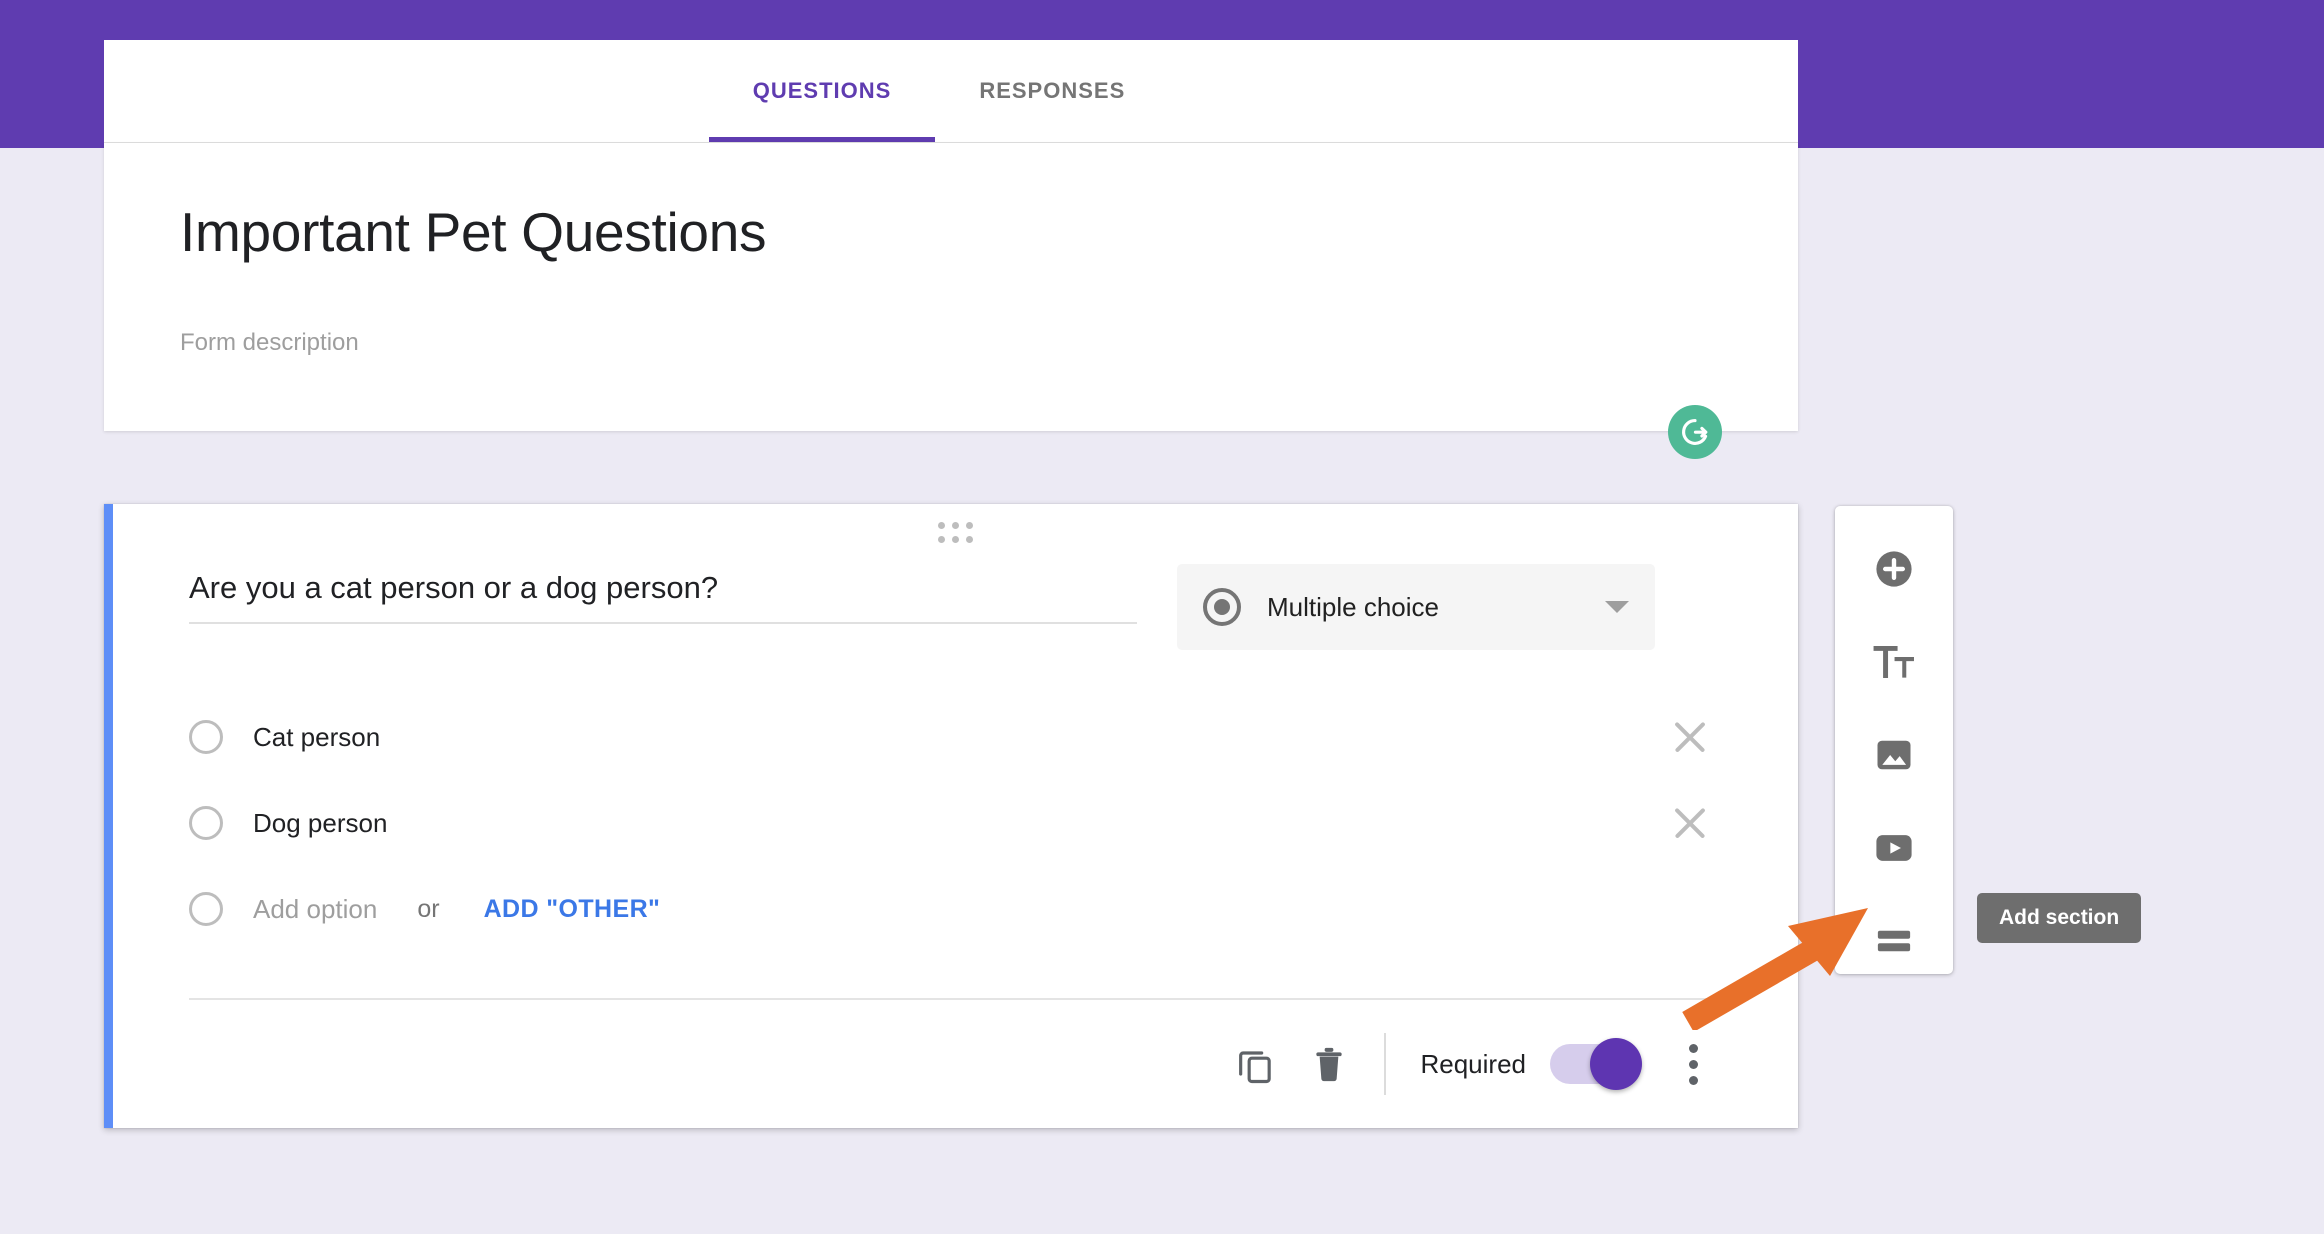 This screenshot has width=2324, height=1234. I want to click on add-video-icon, so click(1894, 848).